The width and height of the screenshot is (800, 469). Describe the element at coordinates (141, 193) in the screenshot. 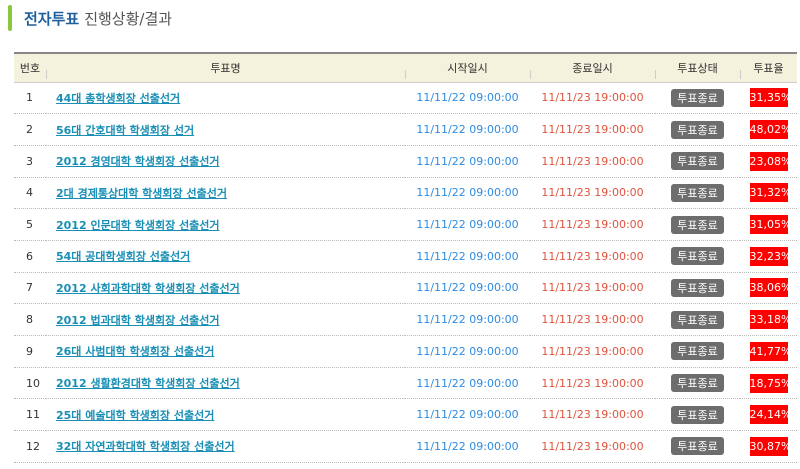

I see `vote-name-link: 2대 경제통상대학 학생회장 선출선거` at that location.